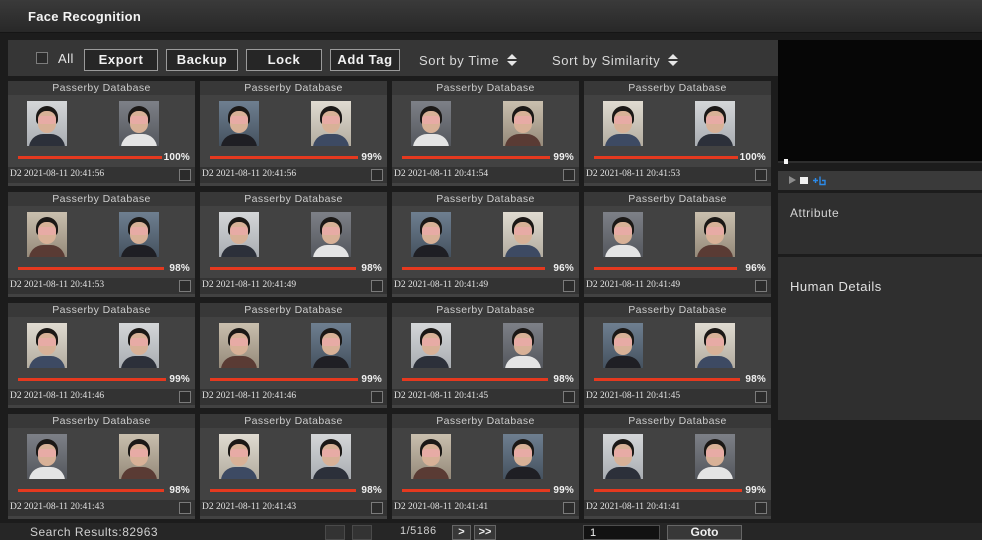 This screenshot has height=540, width=982. I want to click on goto-page-input, so click(621, 532).